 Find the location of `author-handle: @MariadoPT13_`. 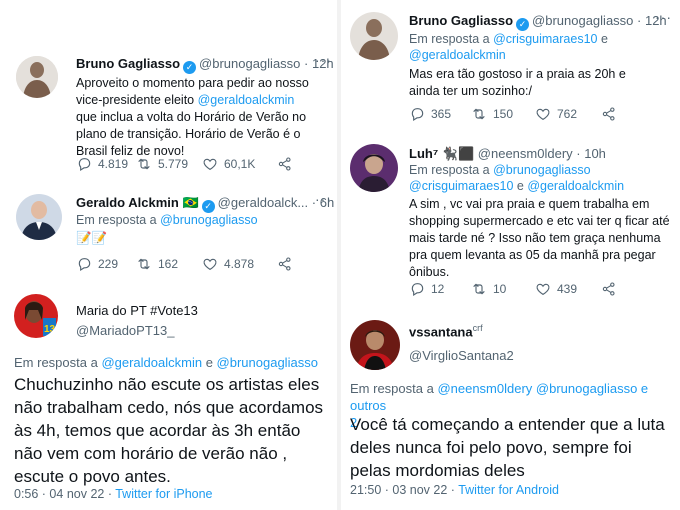

author-handle: @MariadoPT13_ is located at coordinates (125, 330).